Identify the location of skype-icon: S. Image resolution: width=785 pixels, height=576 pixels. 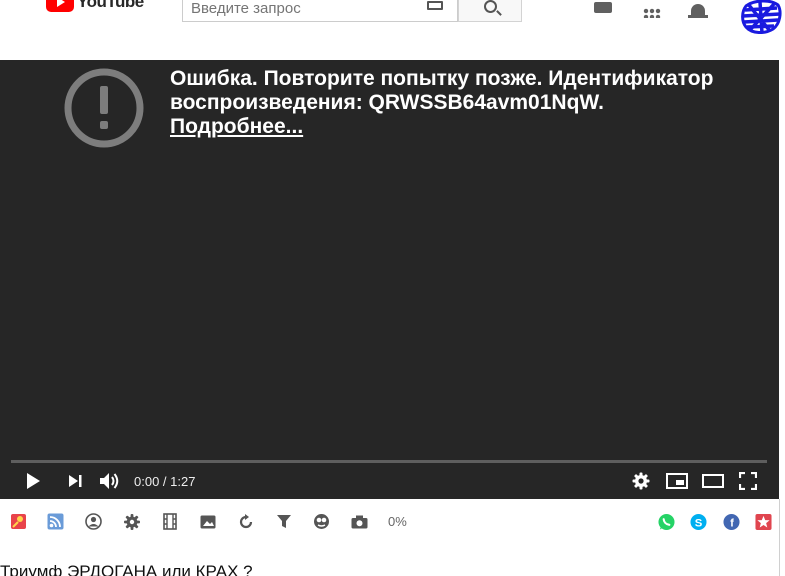
(698, 521).